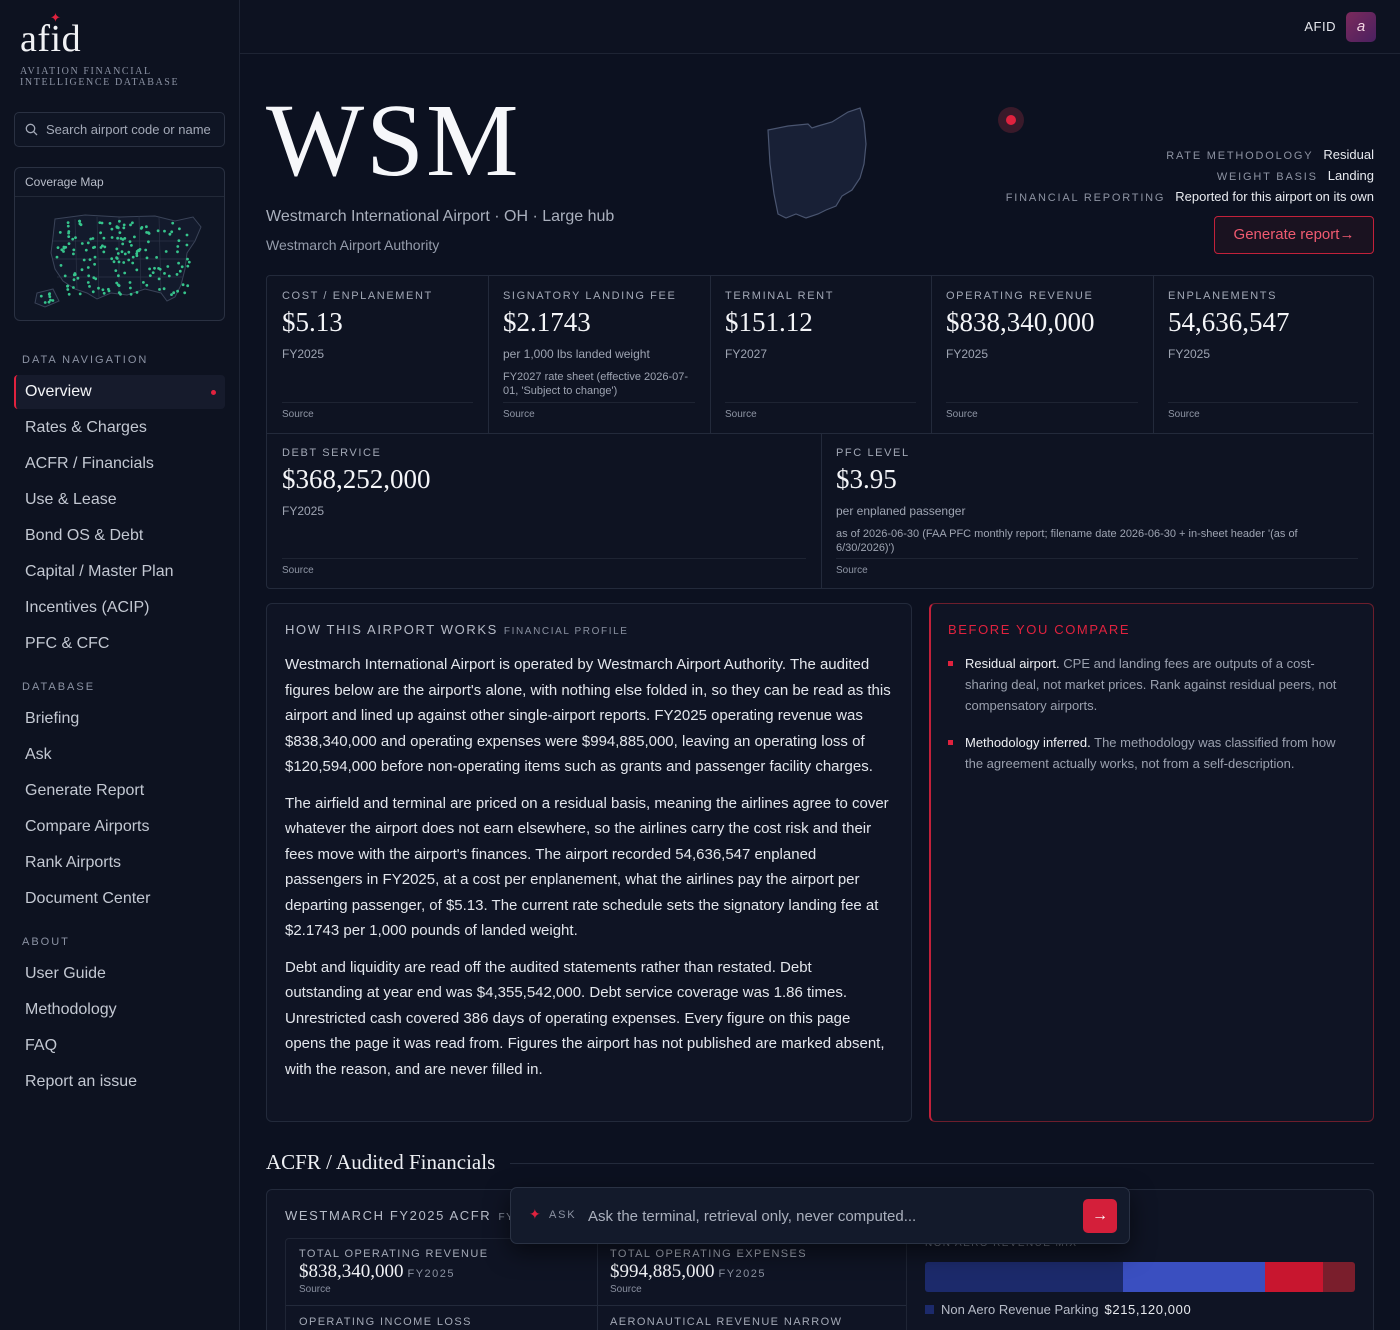  Describe the element at coordinates (1294, 235) in the screenshot. I see `generate-report-button: Generate report→` at that location.